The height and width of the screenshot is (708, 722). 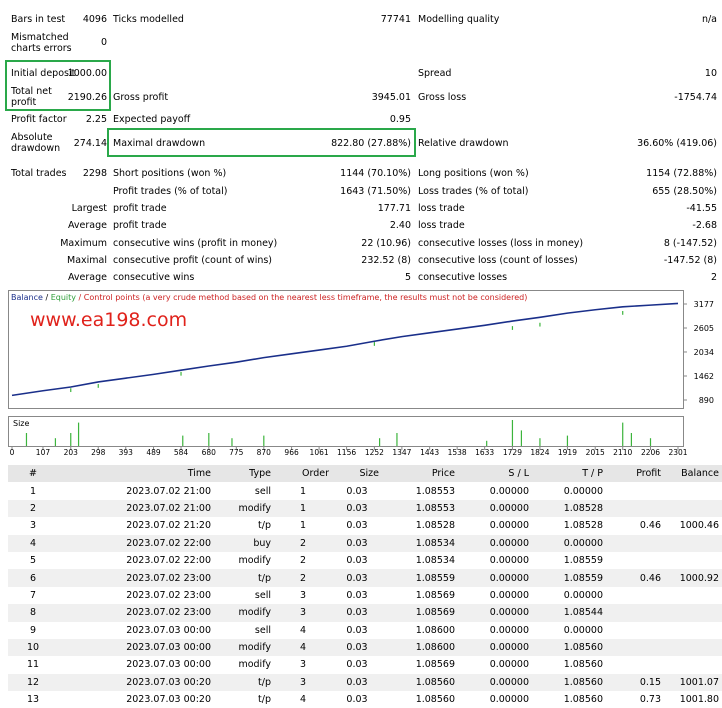 What do you see at coordinates (704, 352) in the screenshot?
I see `y-tick-label: 2034` at bounding box center [704, 352].